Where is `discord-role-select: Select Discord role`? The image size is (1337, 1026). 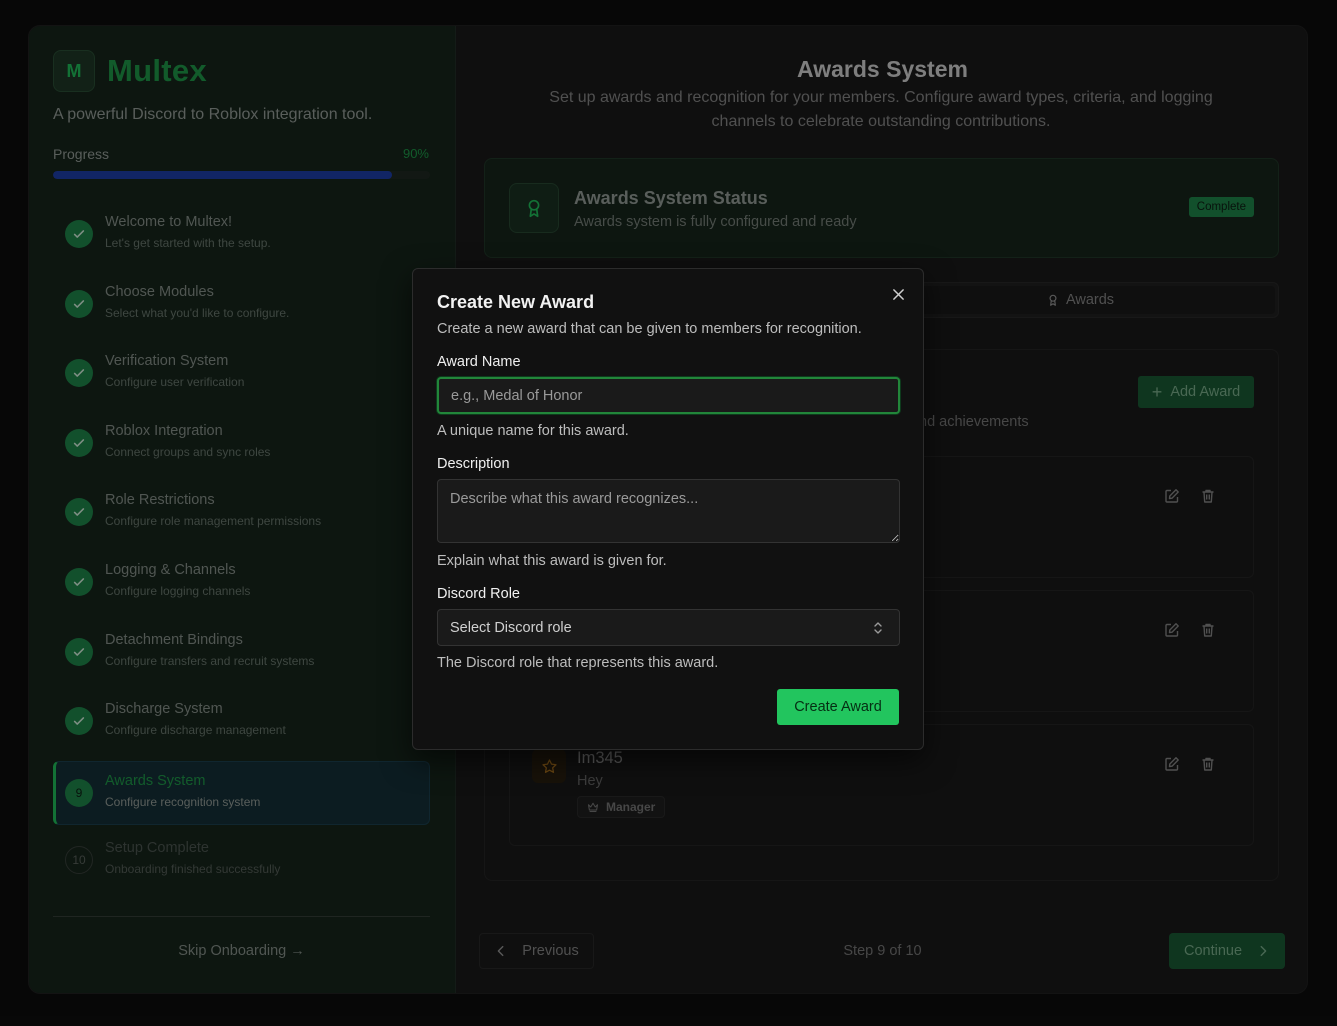 discord-role-select: Select Discord role is located at coordinates (668, 627).